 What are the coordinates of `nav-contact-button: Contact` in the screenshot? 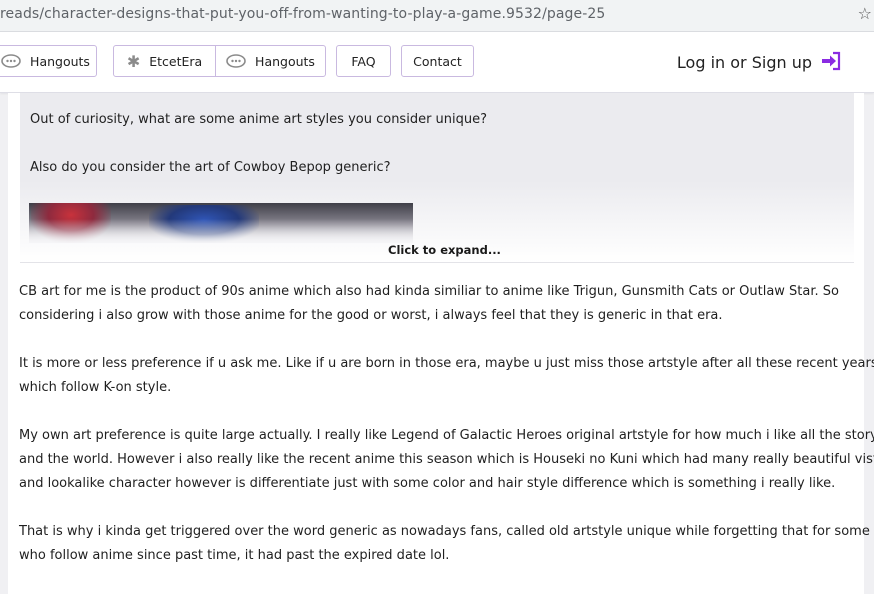 It's located at (437, 61).